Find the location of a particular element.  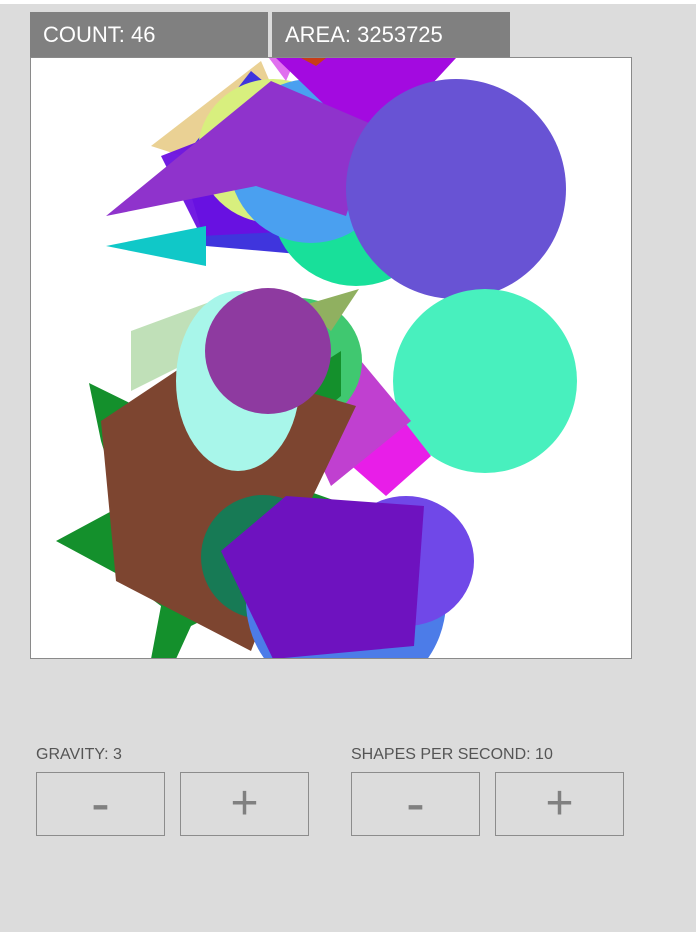

gravity-decrease-button: - is located at coordinates (100, 804).